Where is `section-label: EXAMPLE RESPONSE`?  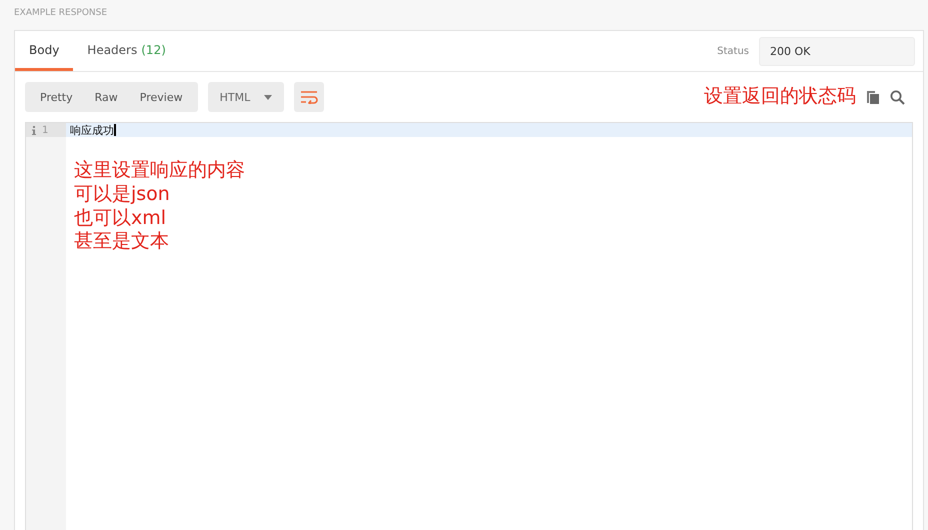
section-label: EXAMPLE RESPONSE is located at coordinates (61, 13).